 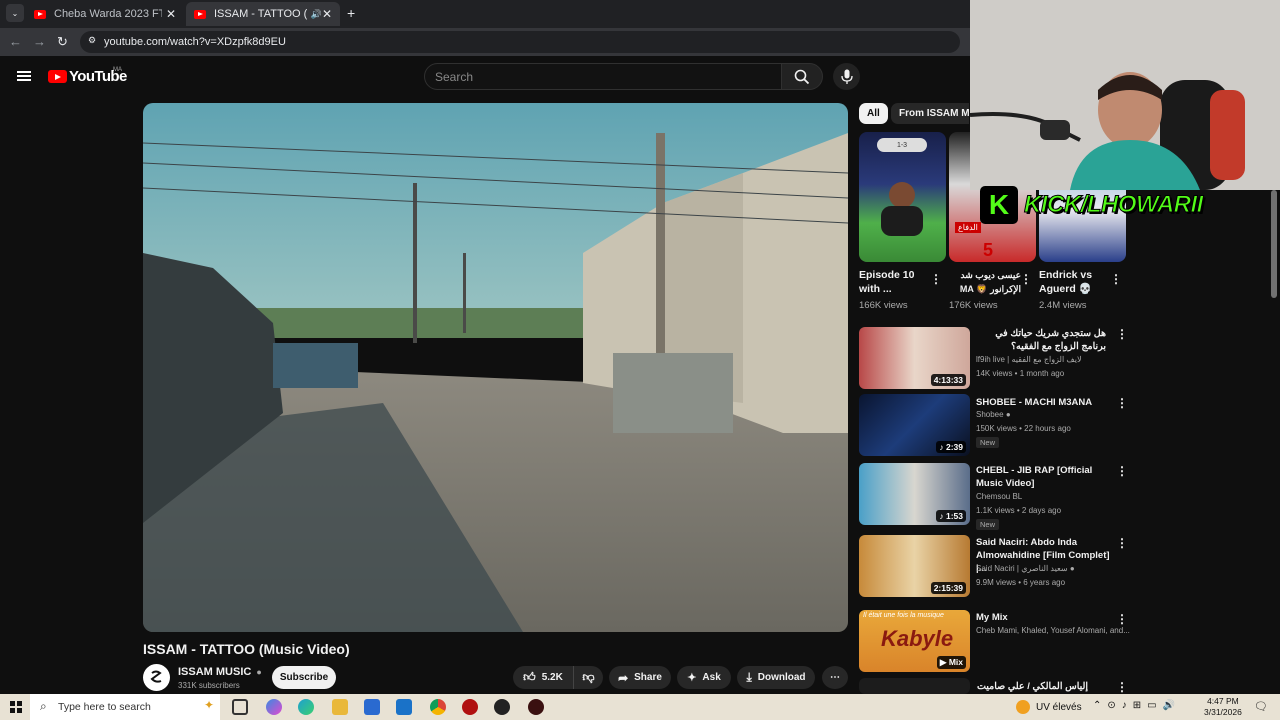 What do you see at coordinates (304, 677) in the screenshot?
I see `subscribe-button: Subscribe` at bounding box center [304, 677].